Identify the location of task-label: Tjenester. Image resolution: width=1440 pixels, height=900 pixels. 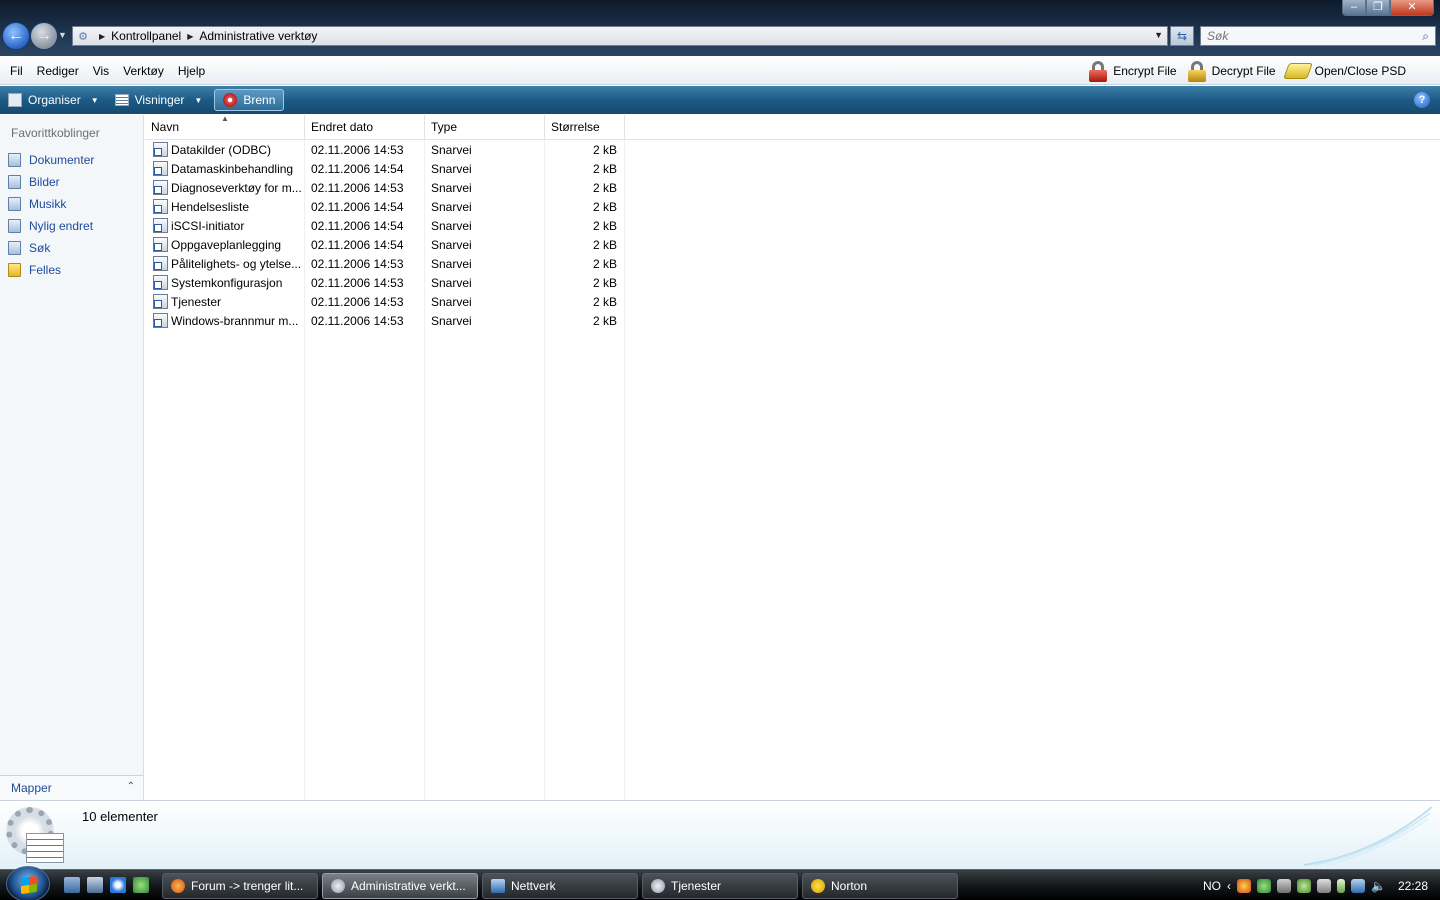
(696, 886).